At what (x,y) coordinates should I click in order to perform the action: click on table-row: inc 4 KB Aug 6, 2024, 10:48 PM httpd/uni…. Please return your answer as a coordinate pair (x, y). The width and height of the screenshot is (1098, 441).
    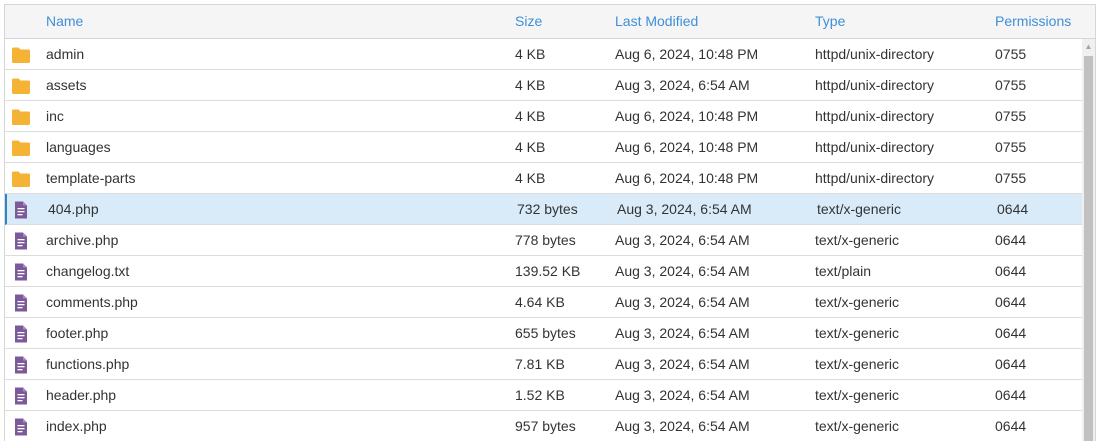
    Looking at the image, I should click on (543, 116).